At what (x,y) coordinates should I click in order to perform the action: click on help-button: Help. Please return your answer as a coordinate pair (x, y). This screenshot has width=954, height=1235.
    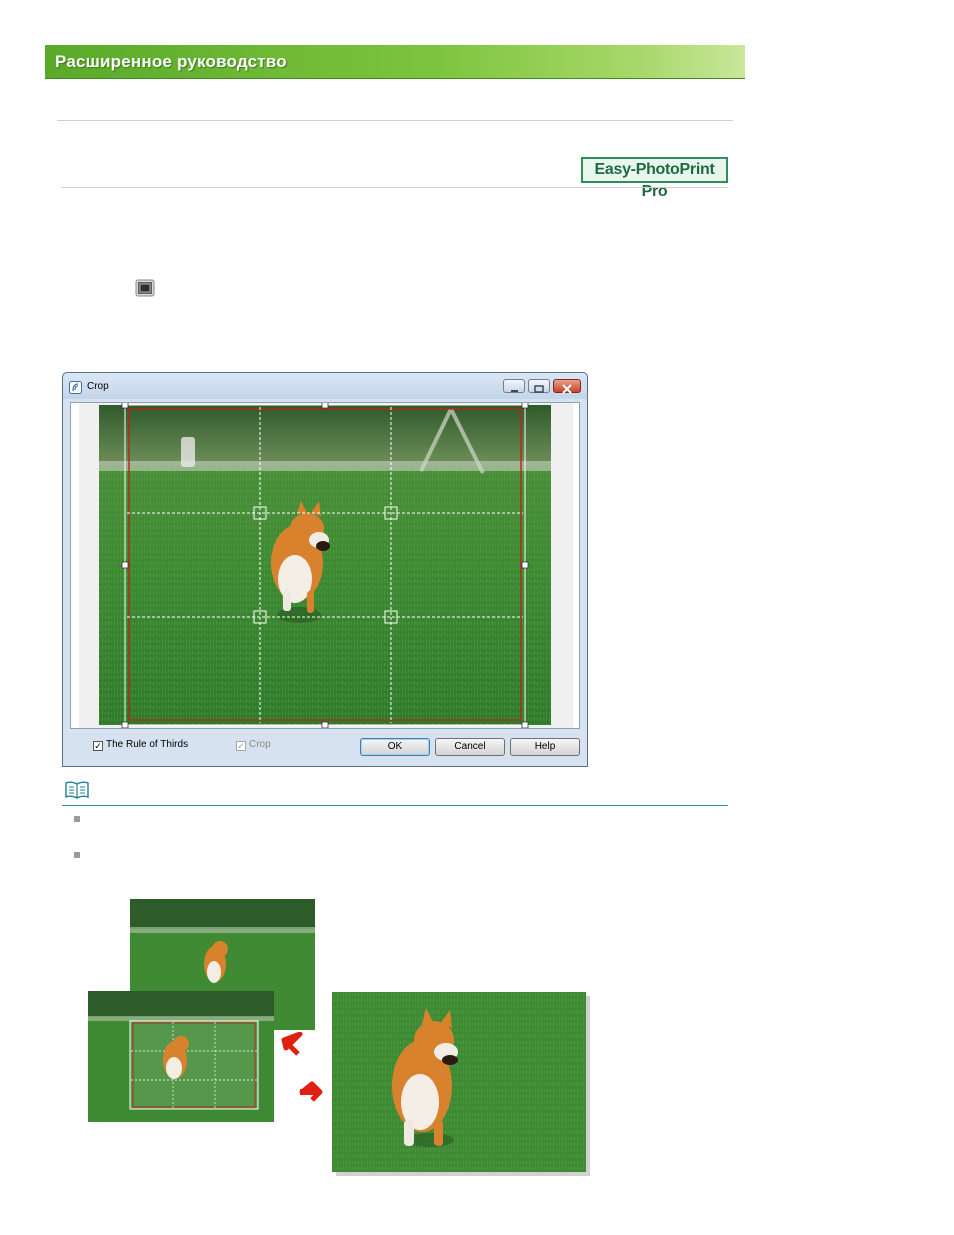
    Looking at the image, I should click on (545, 747).